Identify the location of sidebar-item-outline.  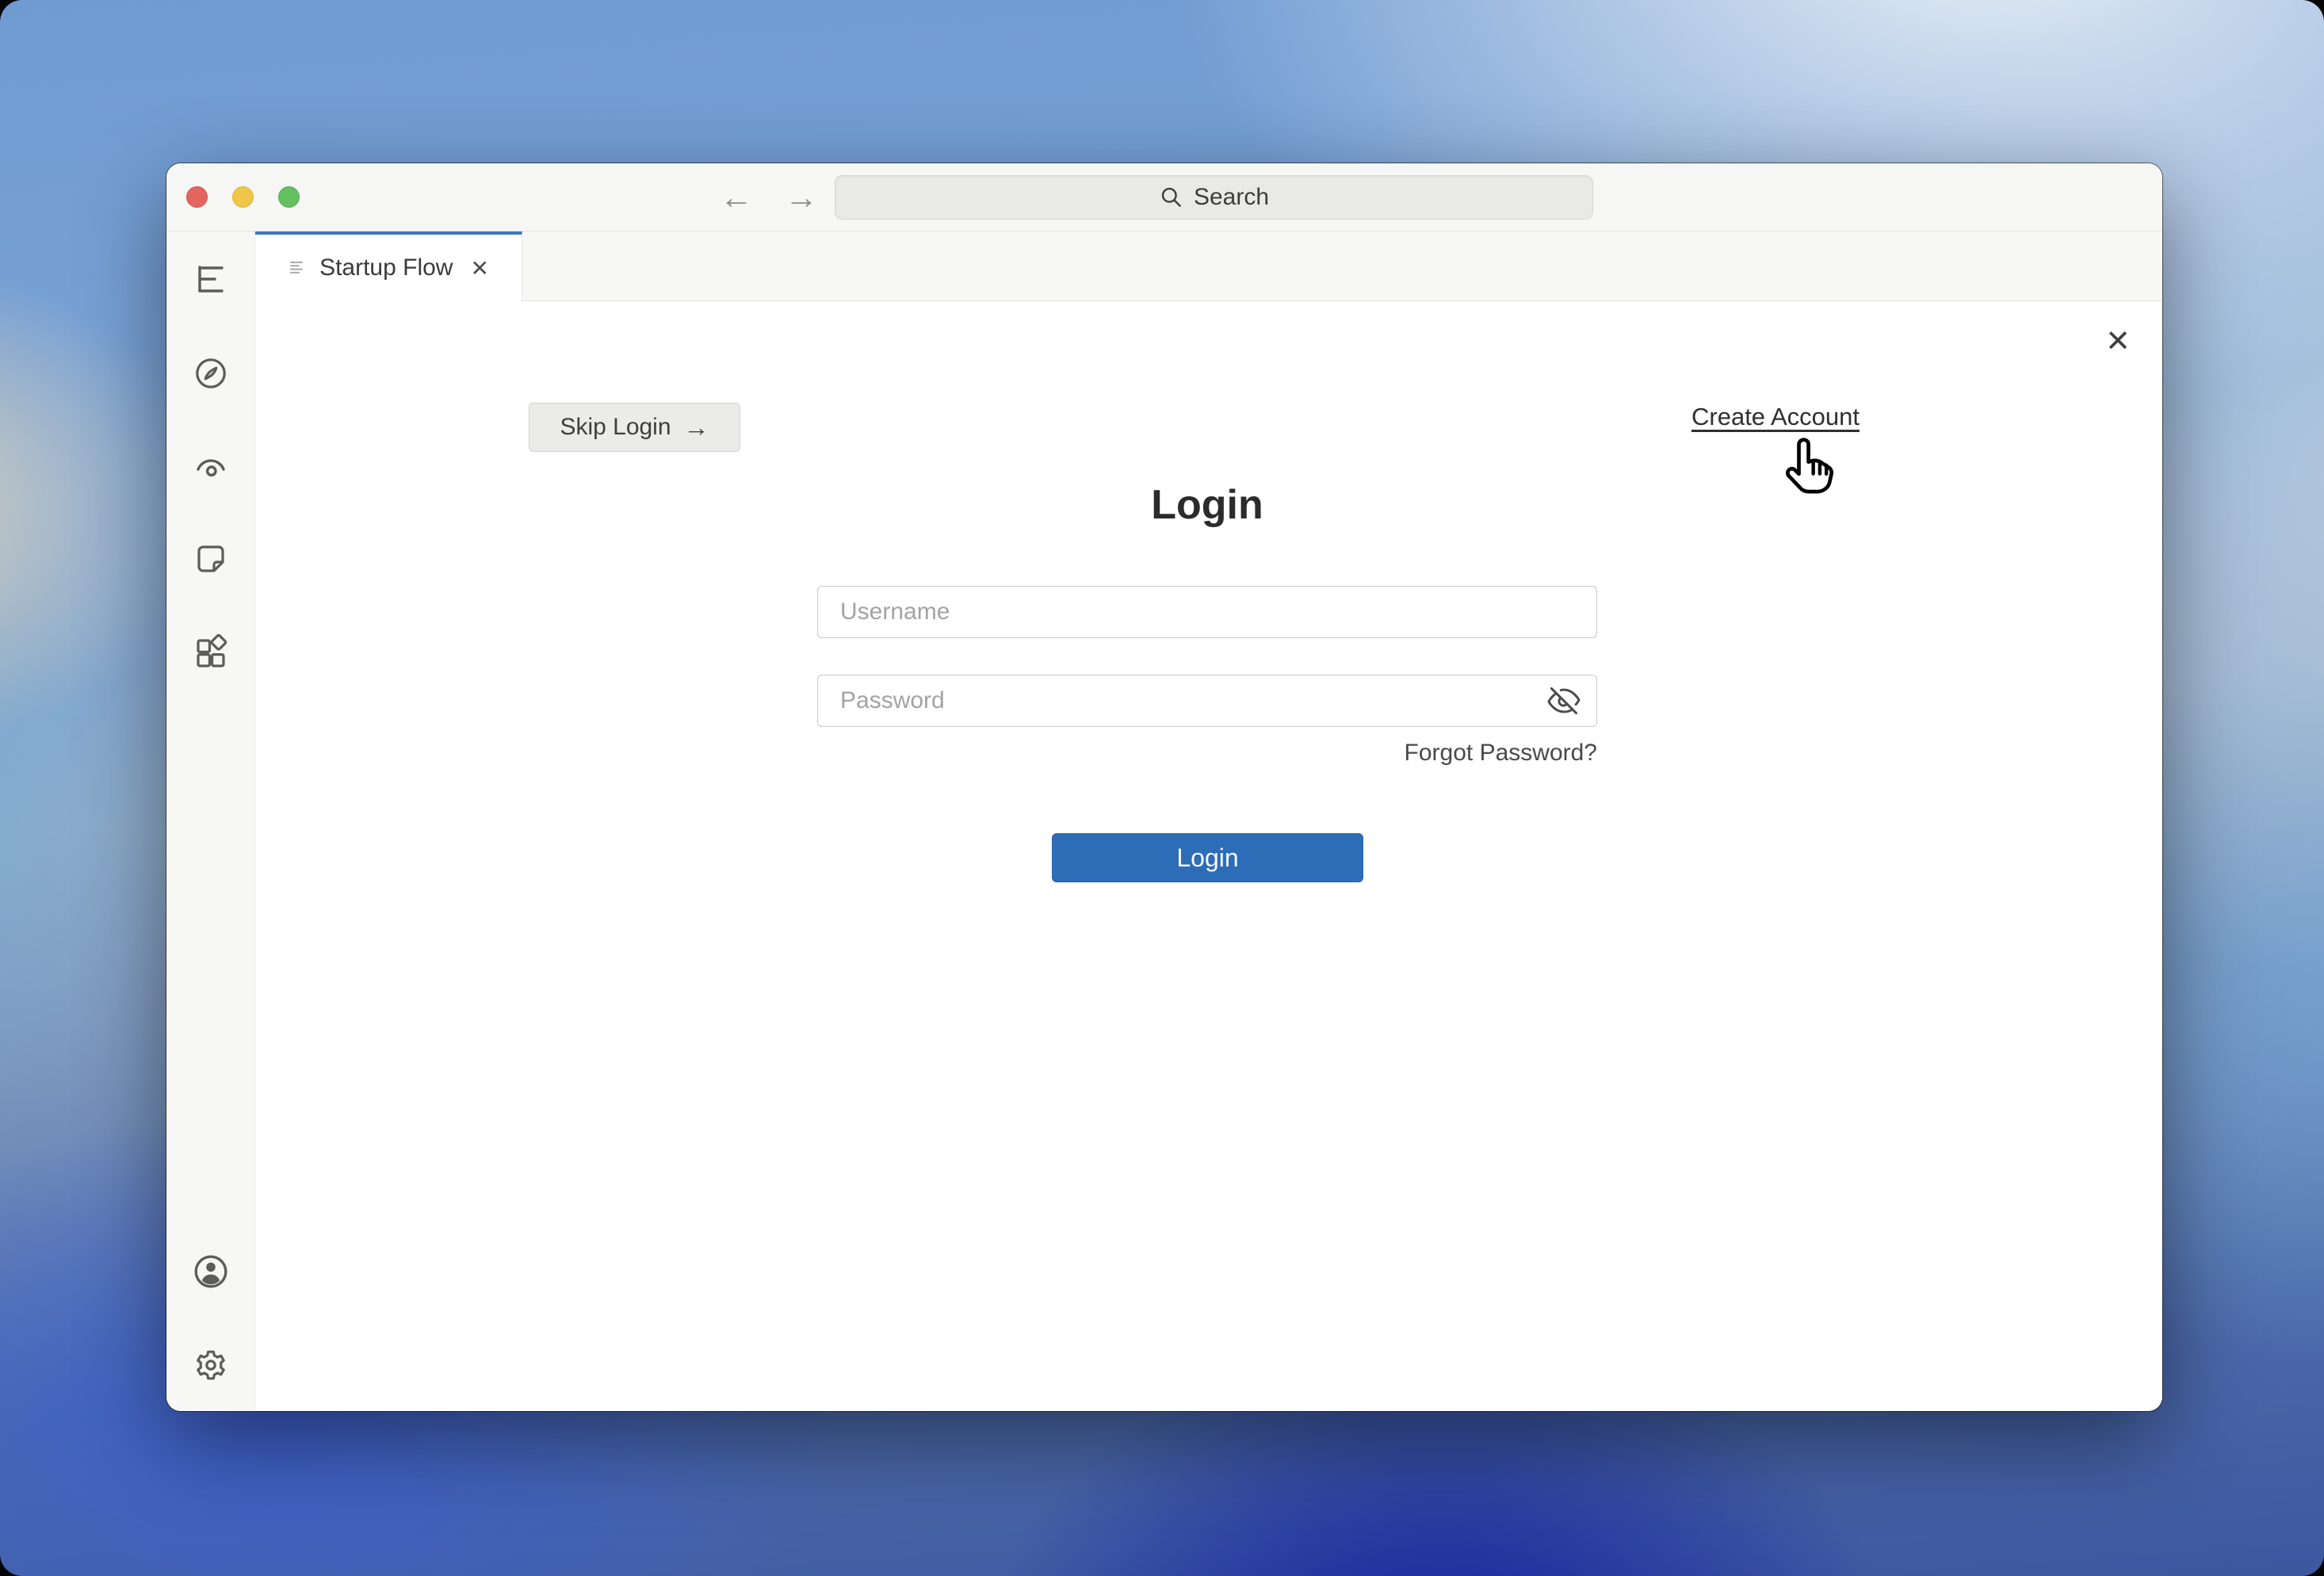
(211, 279).